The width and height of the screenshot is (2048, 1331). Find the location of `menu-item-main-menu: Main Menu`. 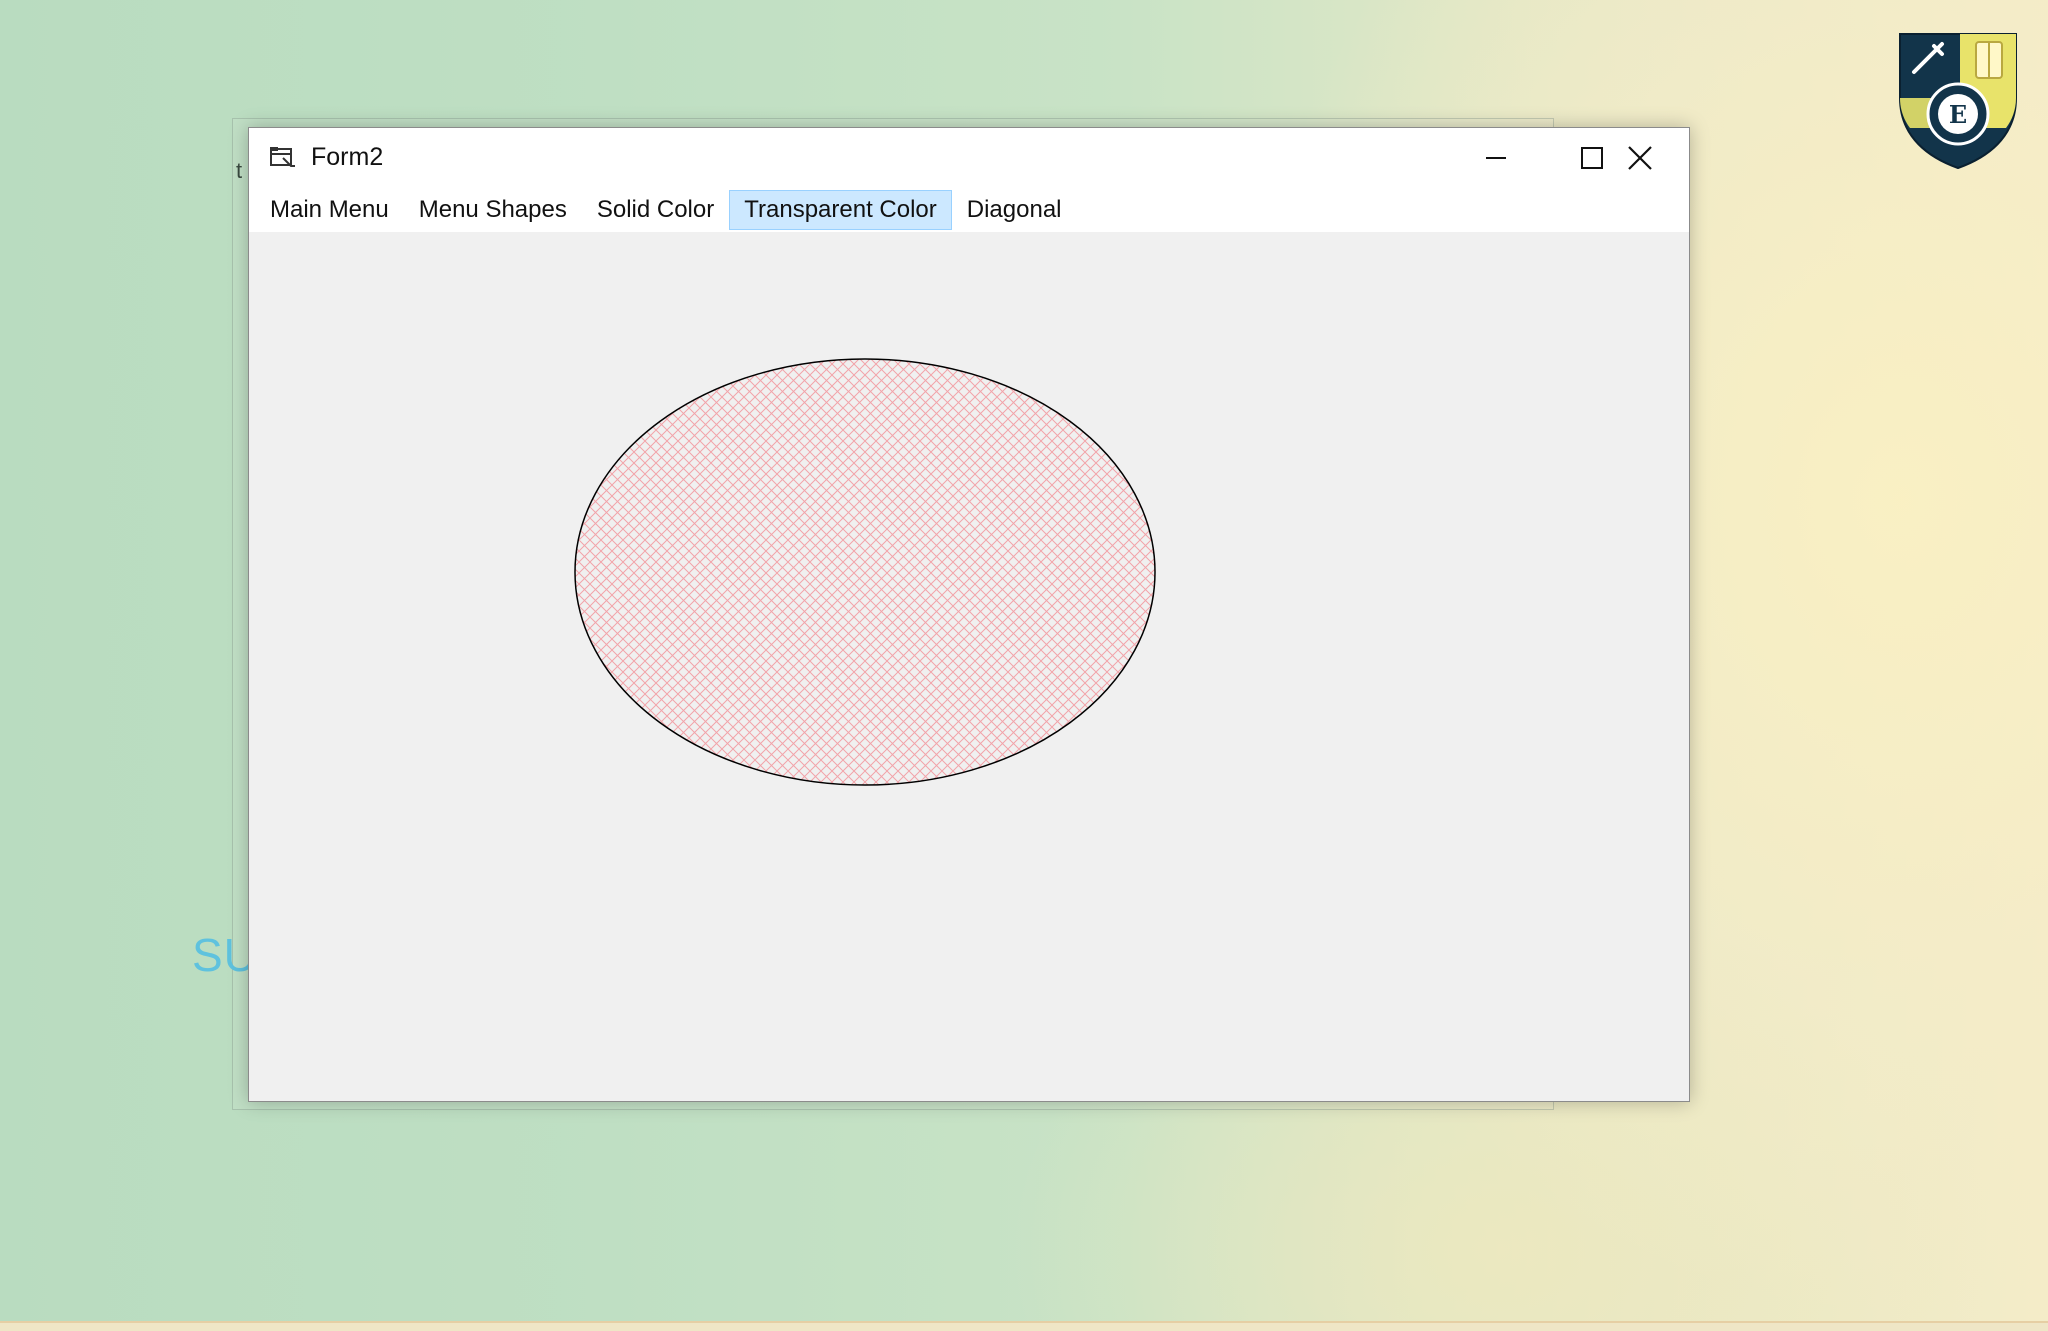

menu-item-main-menu: Main Menu is located at coordinates (329, 210).